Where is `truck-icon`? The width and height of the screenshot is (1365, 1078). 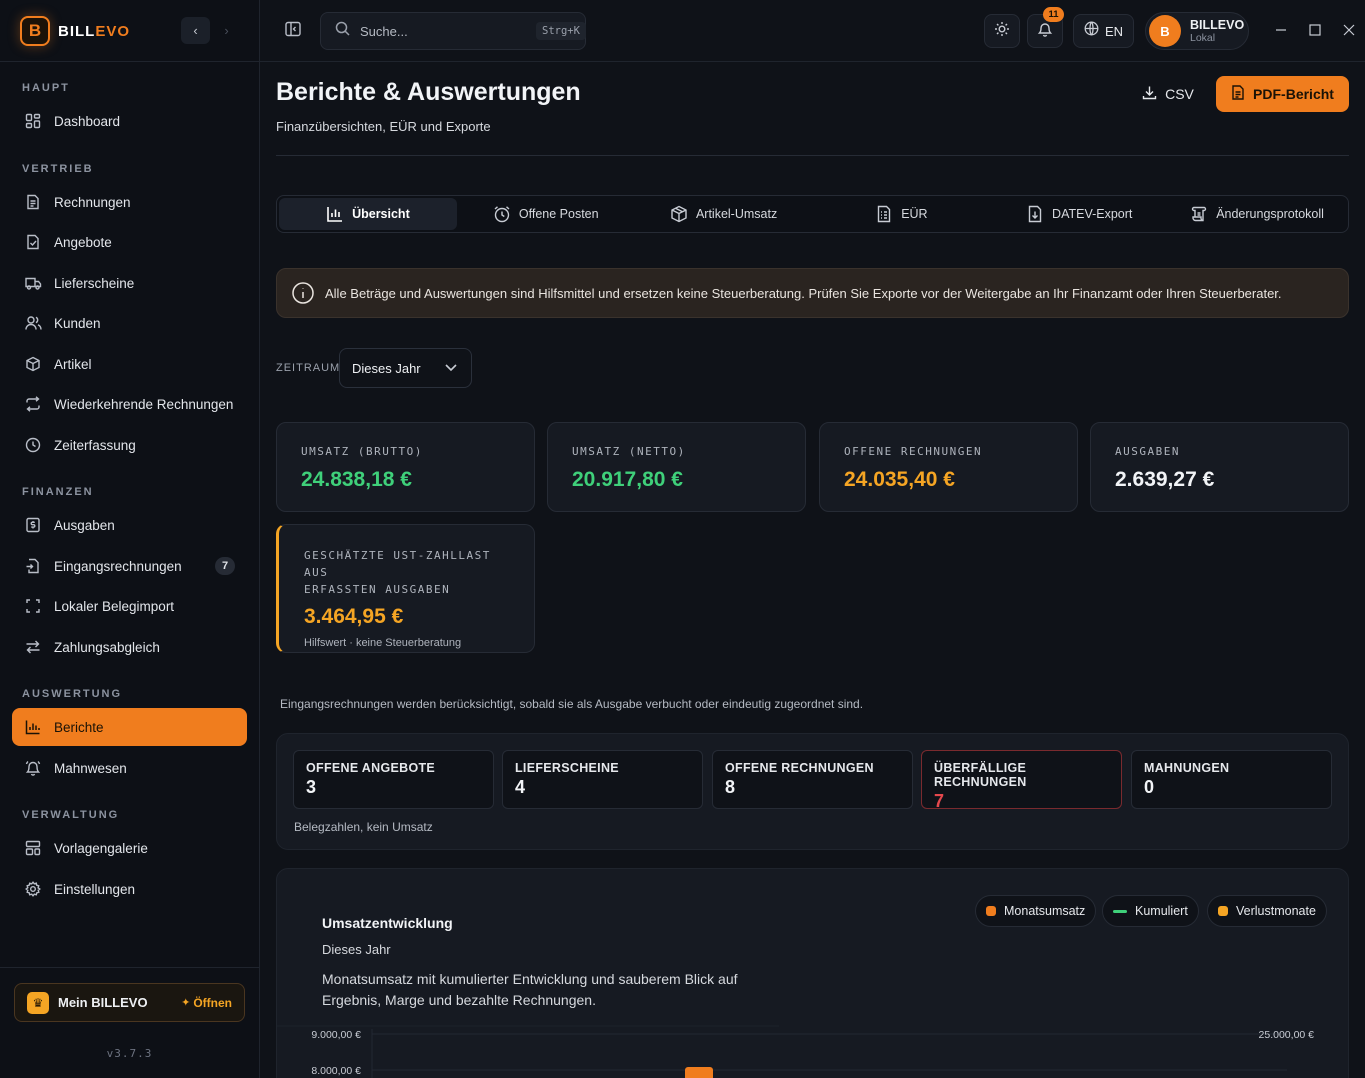 truck-icon is located at coordinates (33, 283).